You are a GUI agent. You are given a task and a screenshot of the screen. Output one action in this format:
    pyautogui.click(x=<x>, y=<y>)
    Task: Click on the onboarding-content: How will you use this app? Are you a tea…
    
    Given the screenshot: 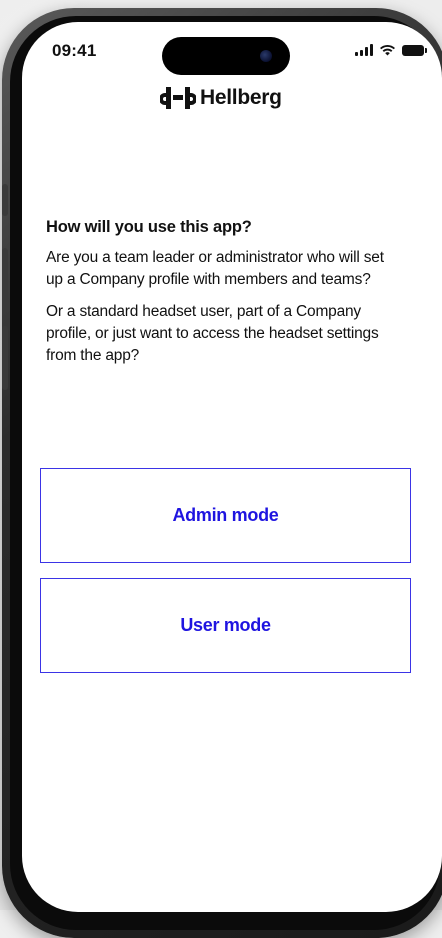 What is the action you would take?
    pyautogui.click(x=224, y=297)
    